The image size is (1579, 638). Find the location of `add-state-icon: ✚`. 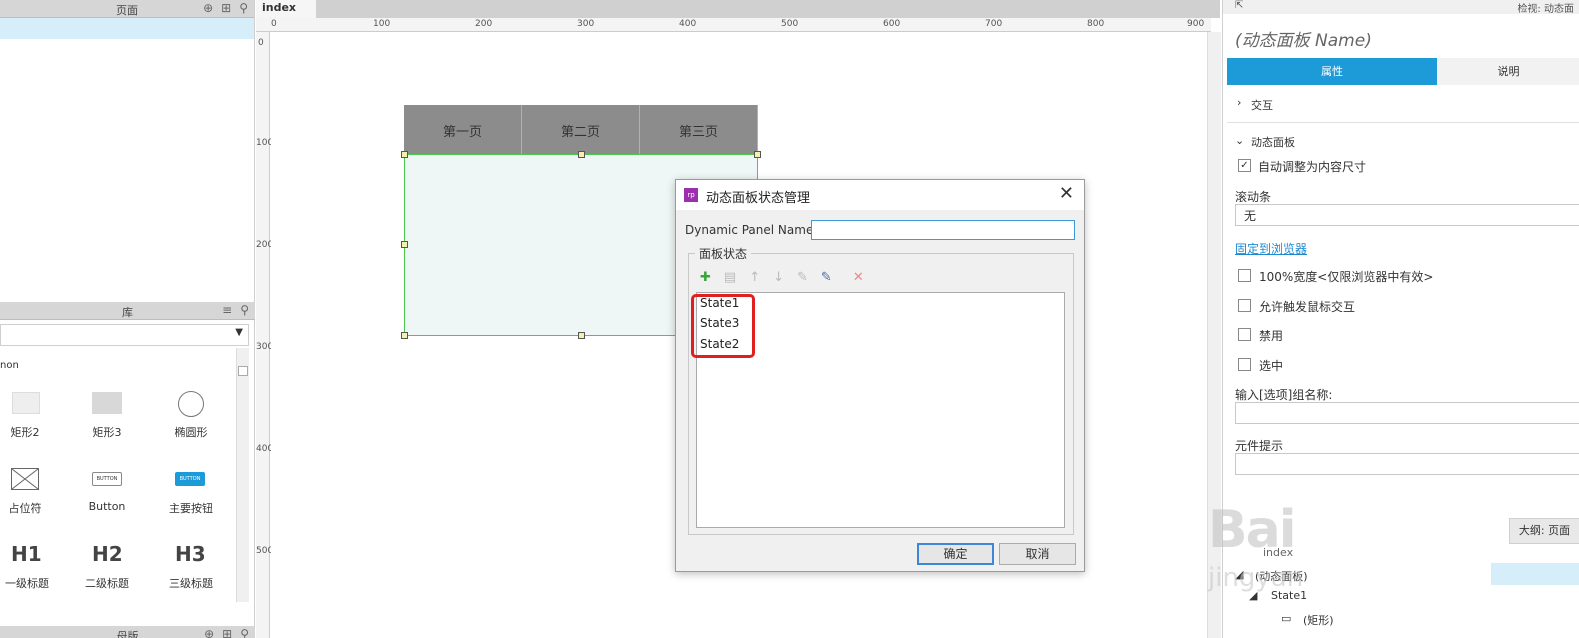

add-state-icon: ✚ is located at coordinates (705, 277).